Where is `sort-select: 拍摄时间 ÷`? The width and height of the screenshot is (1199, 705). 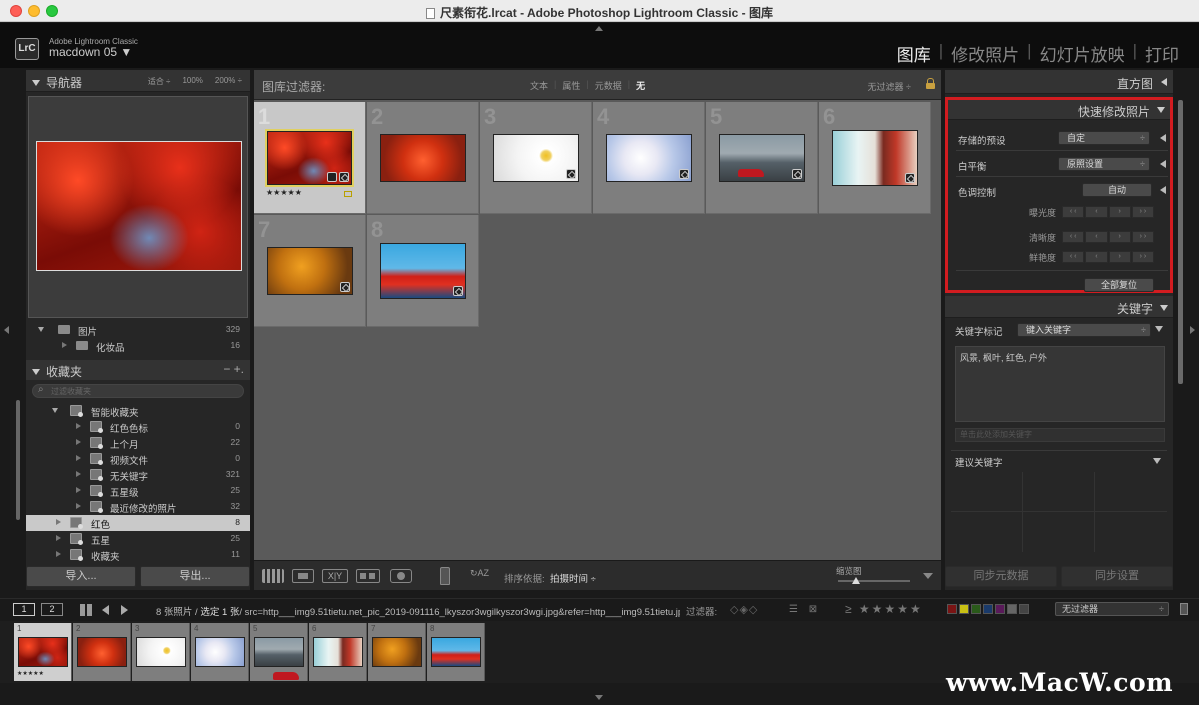
sort-select: 拍摄时间 ÷ is located at coordinates (573, 578).